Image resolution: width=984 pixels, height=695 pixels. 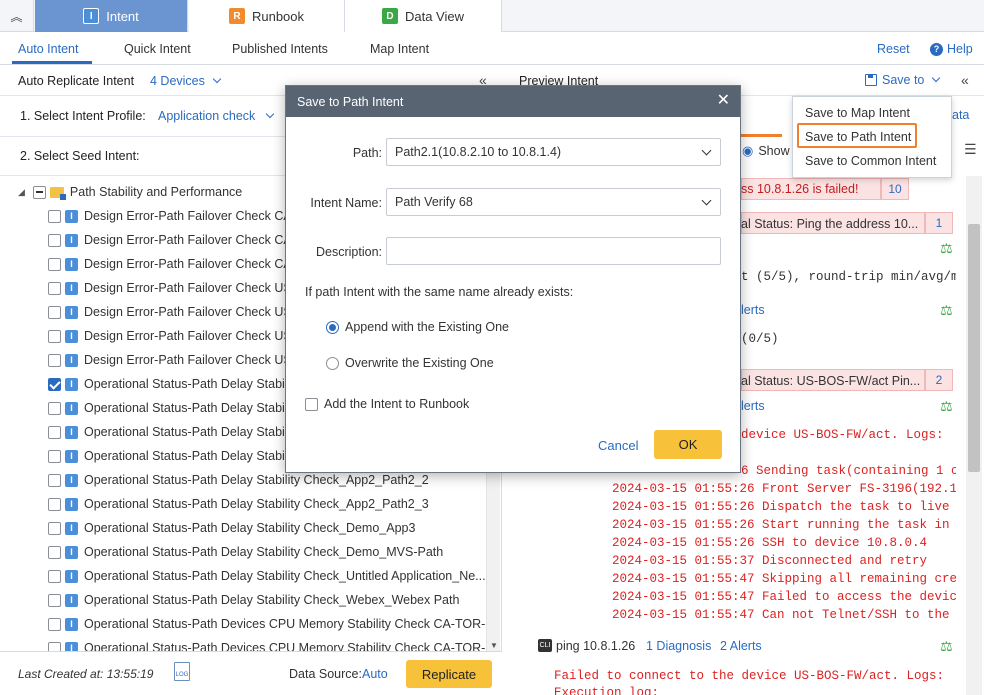 I want to click on devices-dropdown: 4 Devices, so click(x=186, y=81).